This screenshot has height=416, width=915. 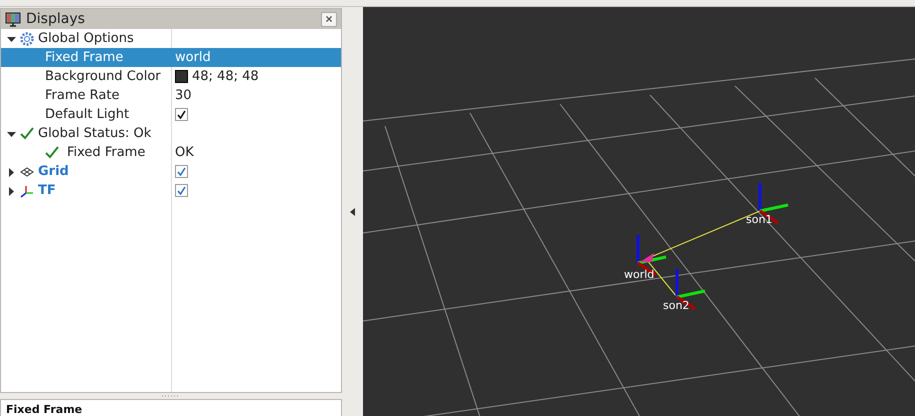 What do you see at coordinates (27, 39) in the screenshot?
I see `gear-icon` at bounding box center [27, 39].